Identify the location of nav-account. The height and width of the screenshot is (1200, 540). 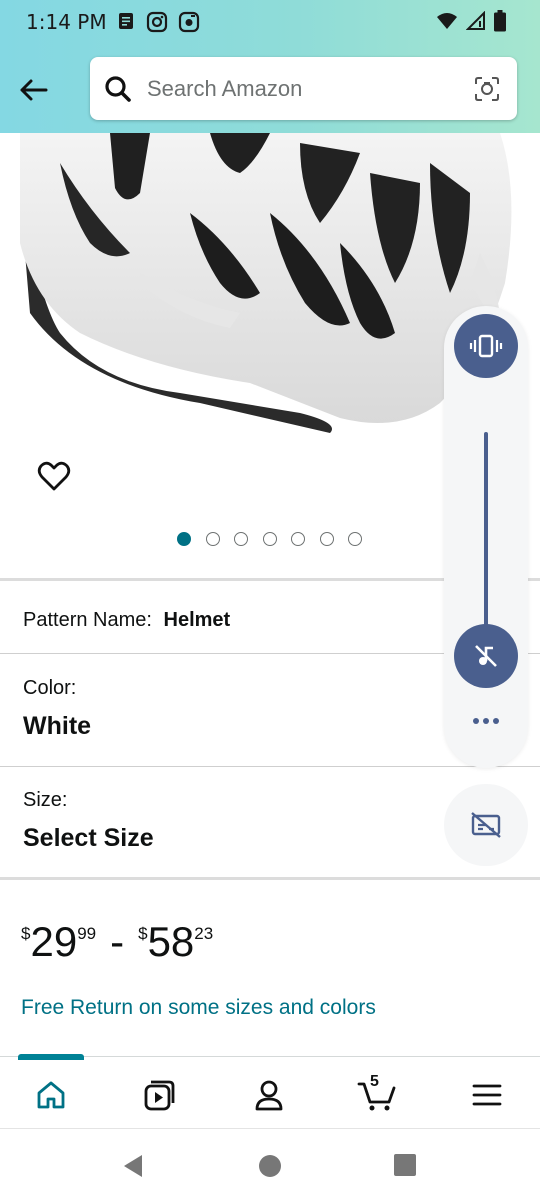
(269, 1095).